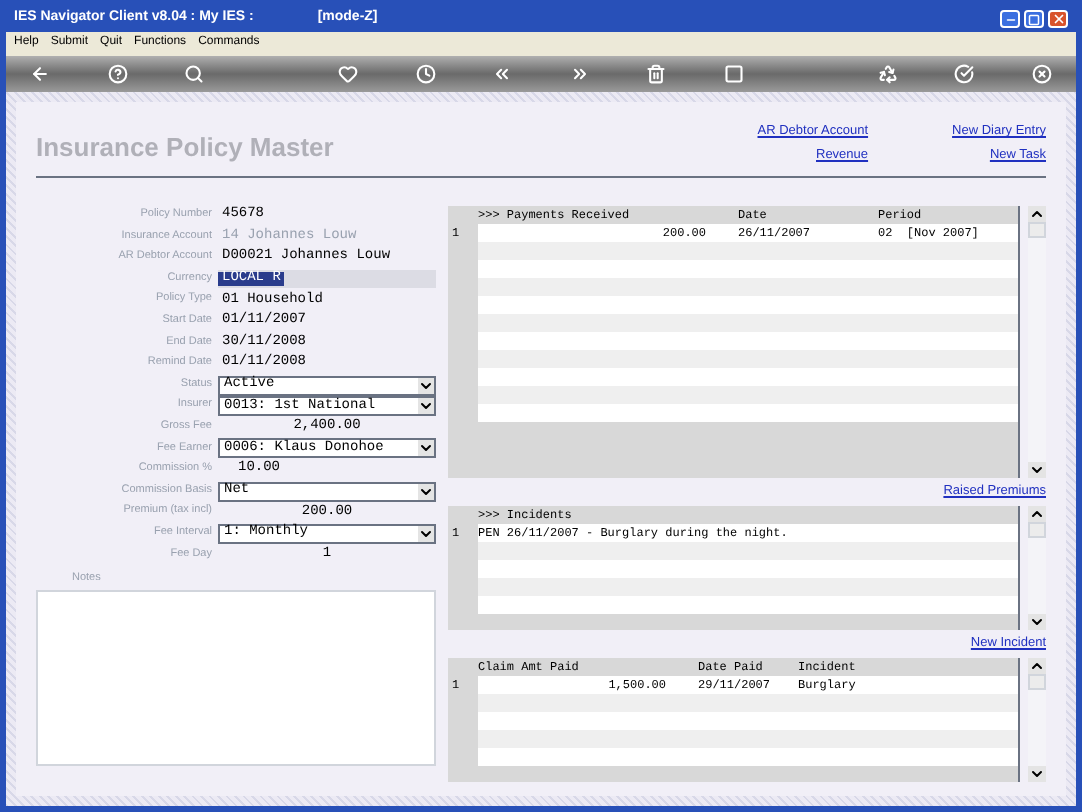 Image resolution: width=1082 pixels, height=812 pixels. Describe the element at coordinates (348, 74) in the screenshot. I see `heart-icon` at that location.